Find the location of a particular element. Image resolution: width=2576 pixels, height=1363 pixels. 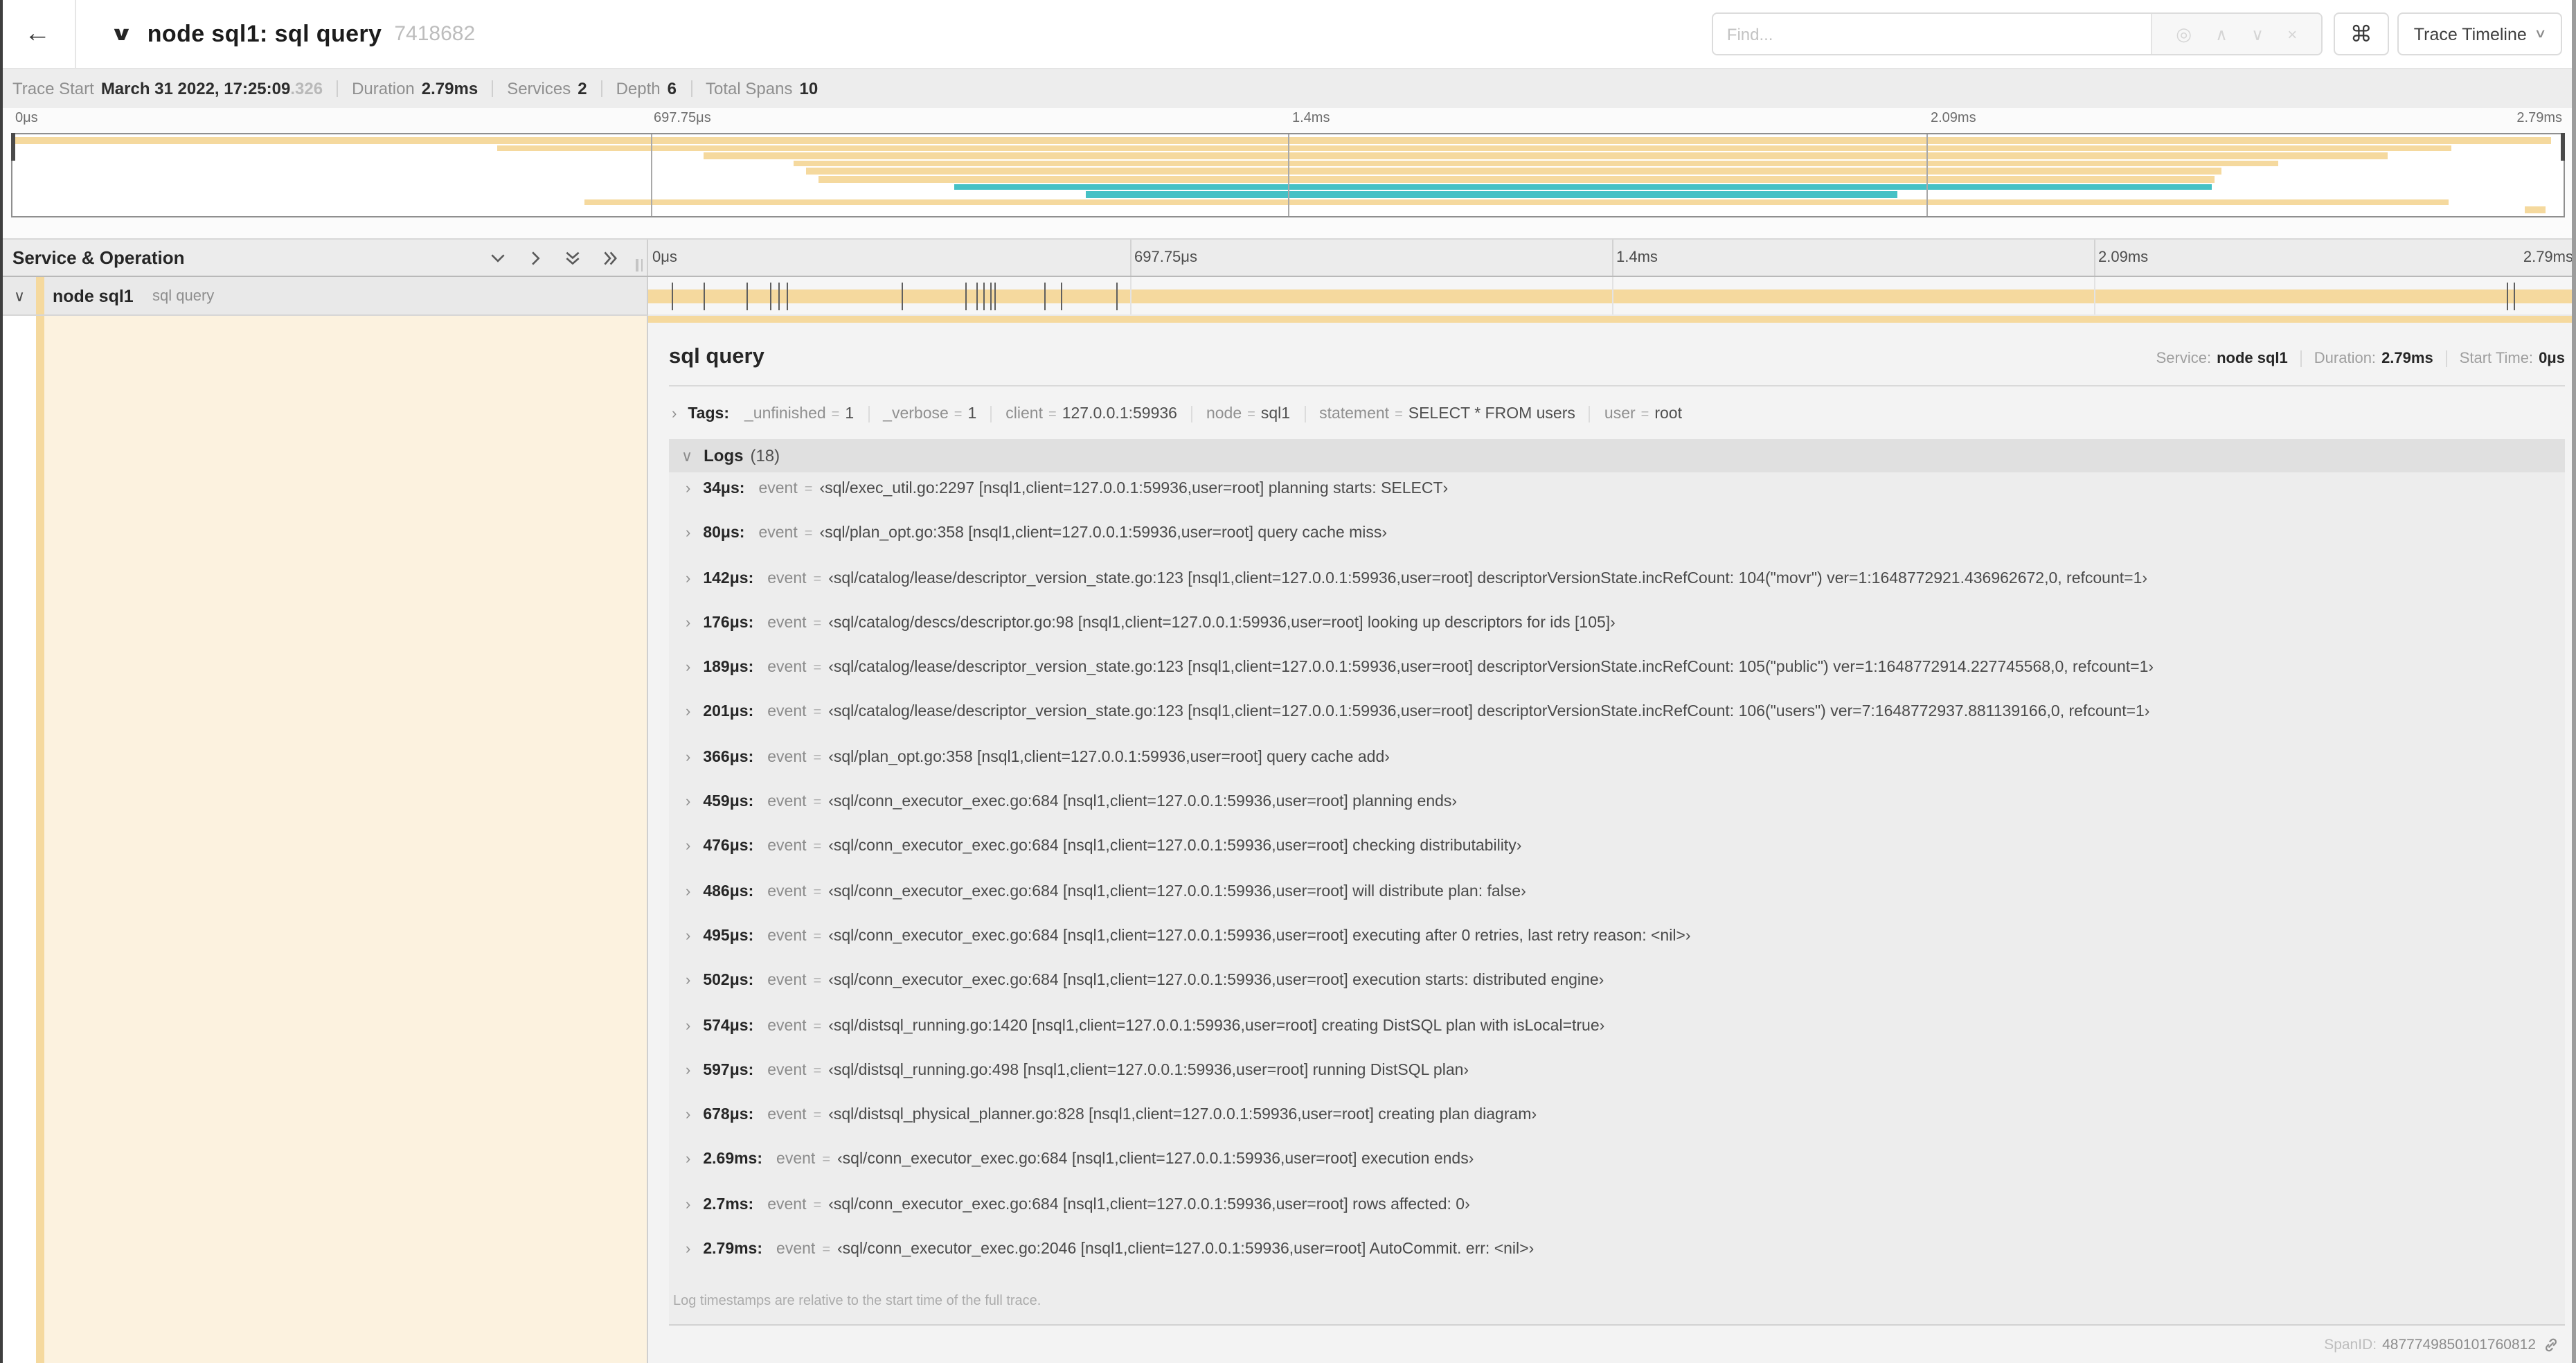

timeline-tick: 2.09ms is located at coordinates (1953, 118).